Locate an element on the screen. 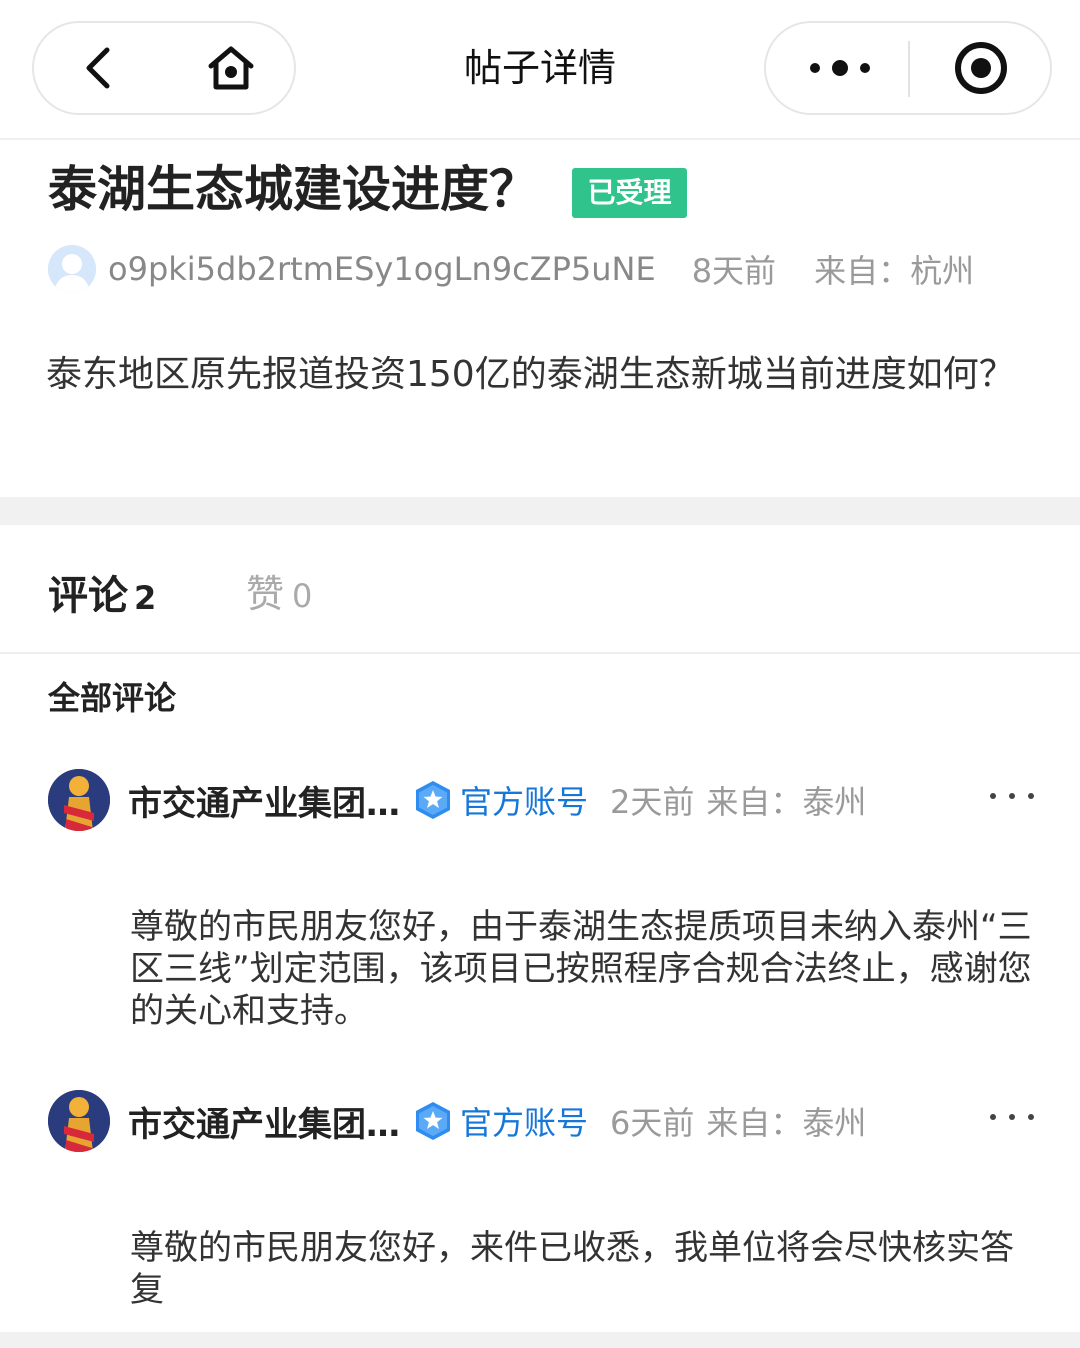 The image size is (1080, 1348). post-author-row: o9pki5db2rtmESy1ogLn9cZP5uNE 8天前 来自：杭州 is located at coordinates (543, 269).